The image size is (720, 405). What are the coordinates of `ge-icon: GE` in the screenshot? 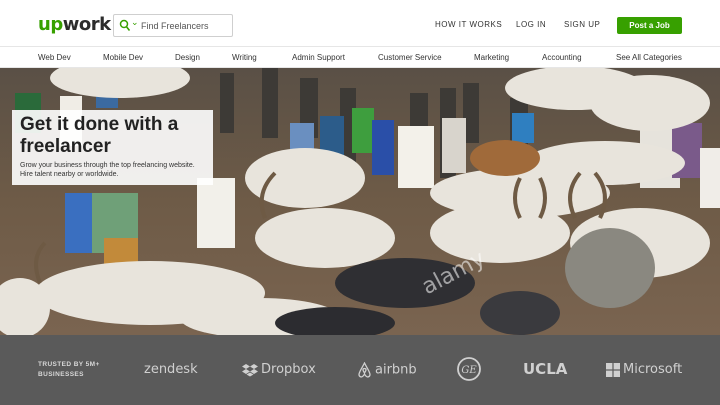 It's located at (469, 369).